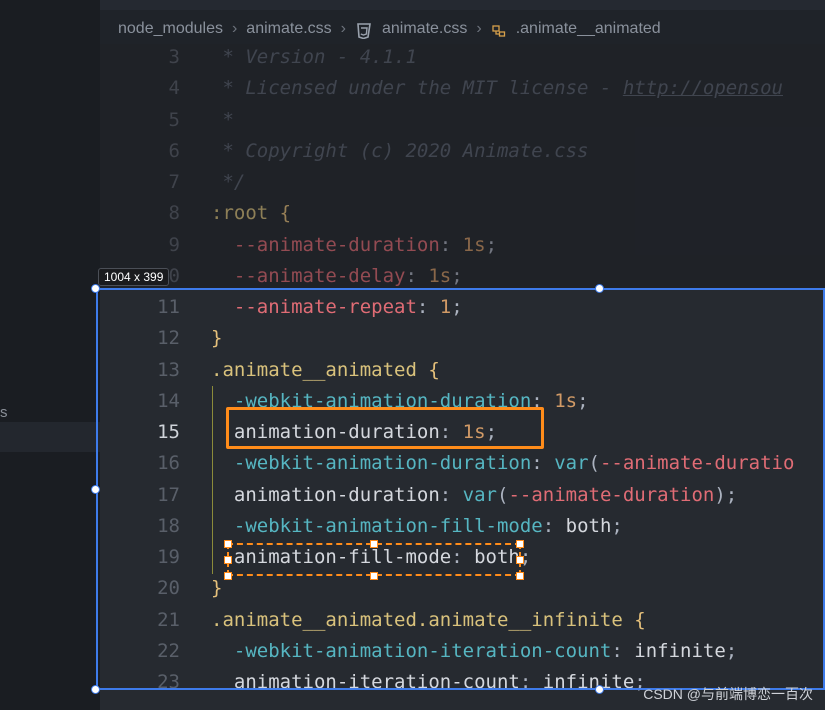 This screenshot has height=710, width=825. I want to click on code-token: * Copyright (c) 2020 Animate.css, so click(400, 150).